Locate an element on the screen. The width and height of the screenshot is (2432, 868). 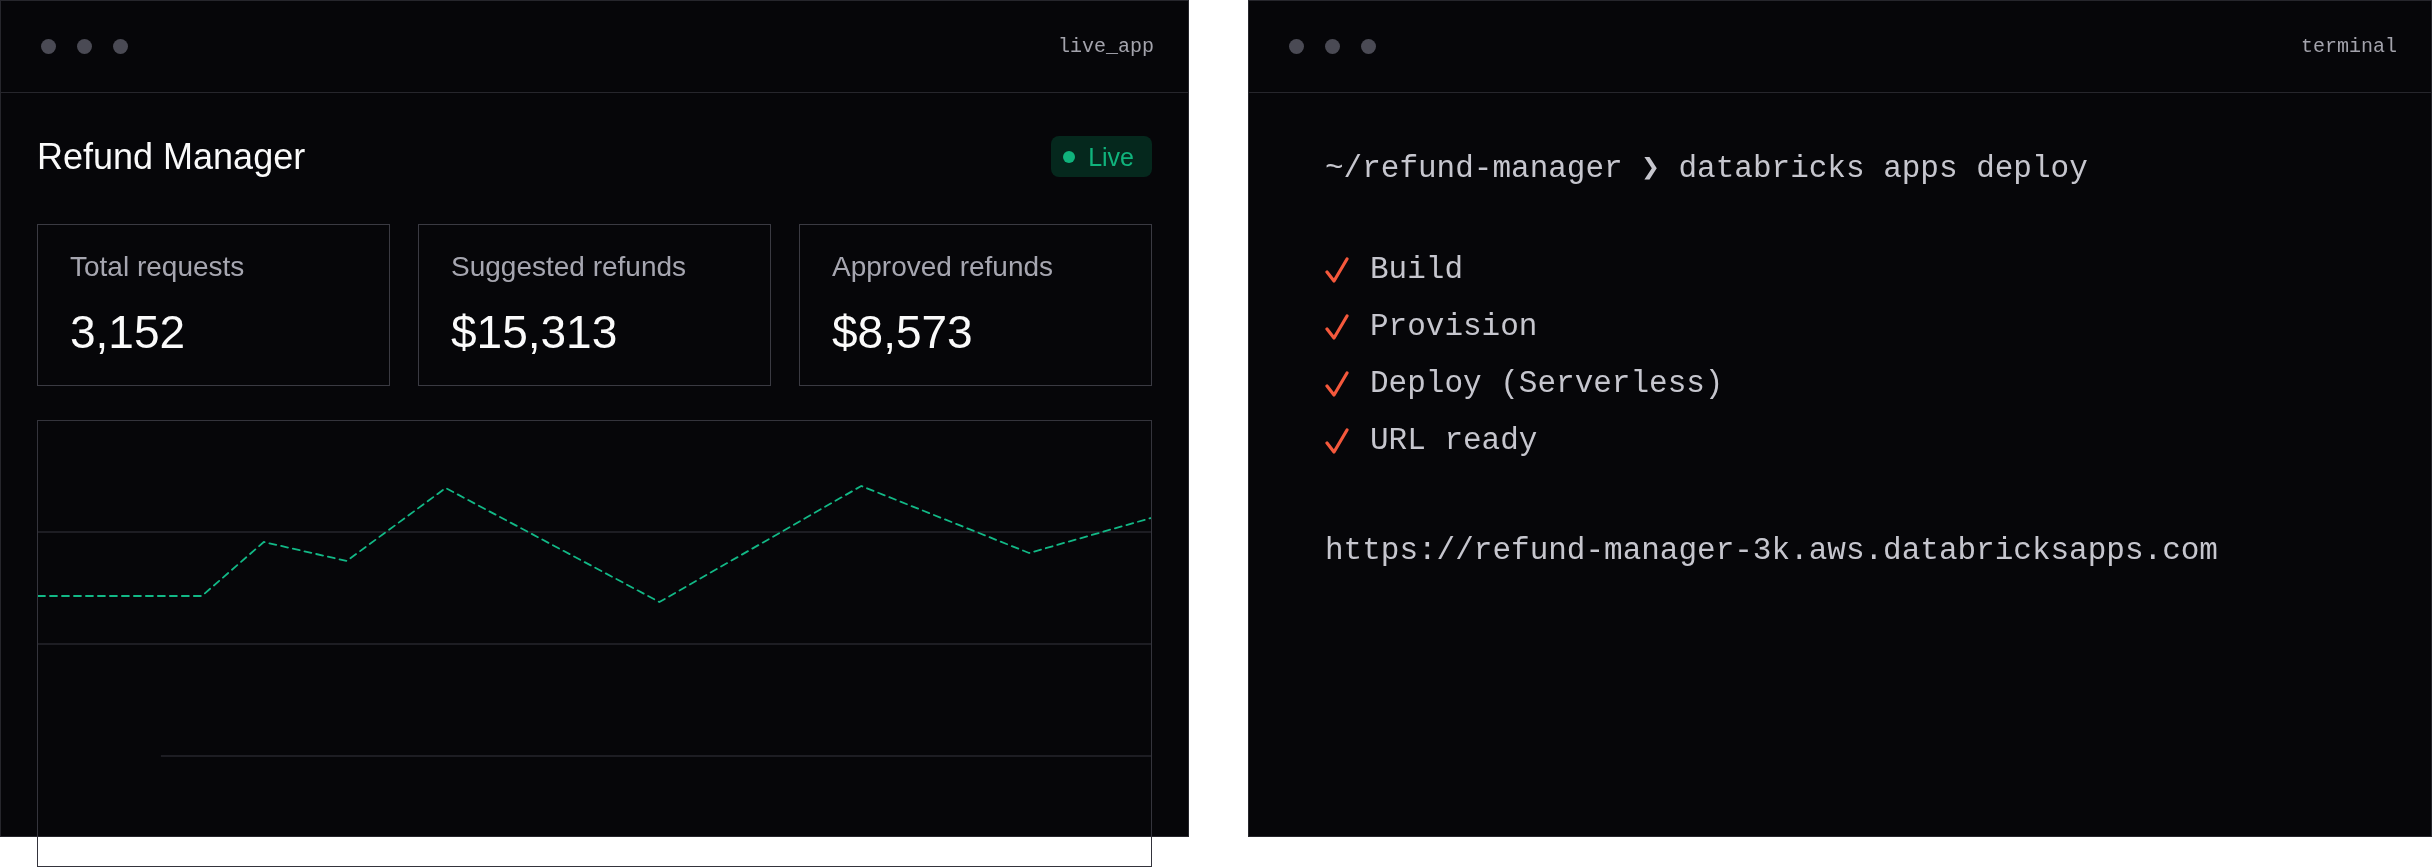
app-title: Refund Manager is located at coordinates (171, 156).